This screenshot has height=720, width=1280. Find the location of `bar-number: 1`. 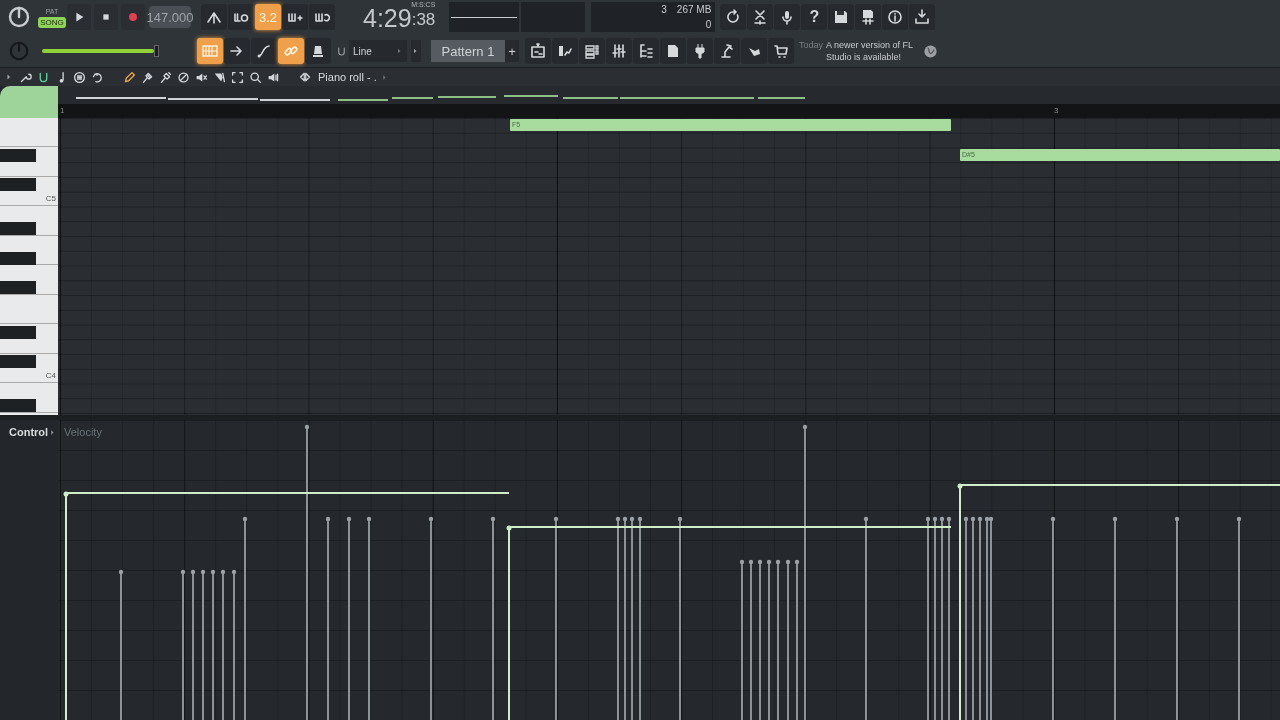

bar-number: 1 is located at coordinates (62, 110).